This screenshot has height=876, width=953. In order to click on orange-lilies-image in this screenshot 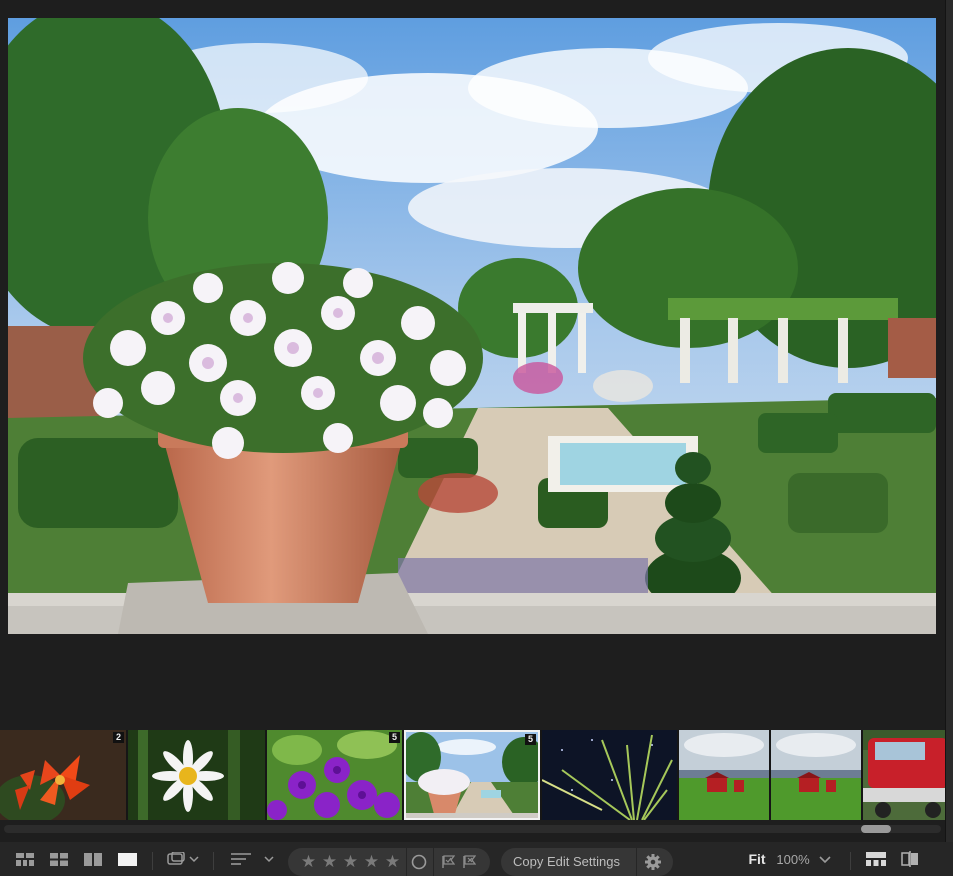, I will do `click(63, 775)`.